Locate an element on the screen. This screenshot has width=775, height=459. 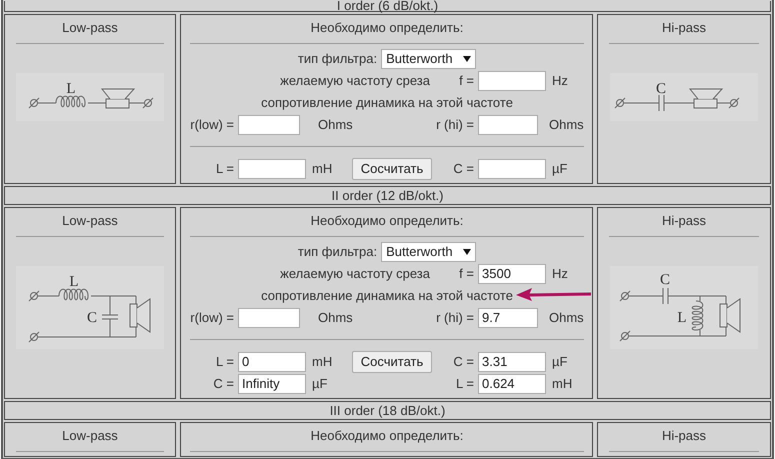
section-header: III order (18 dB/okt.) is located at coordinates (387, 410).